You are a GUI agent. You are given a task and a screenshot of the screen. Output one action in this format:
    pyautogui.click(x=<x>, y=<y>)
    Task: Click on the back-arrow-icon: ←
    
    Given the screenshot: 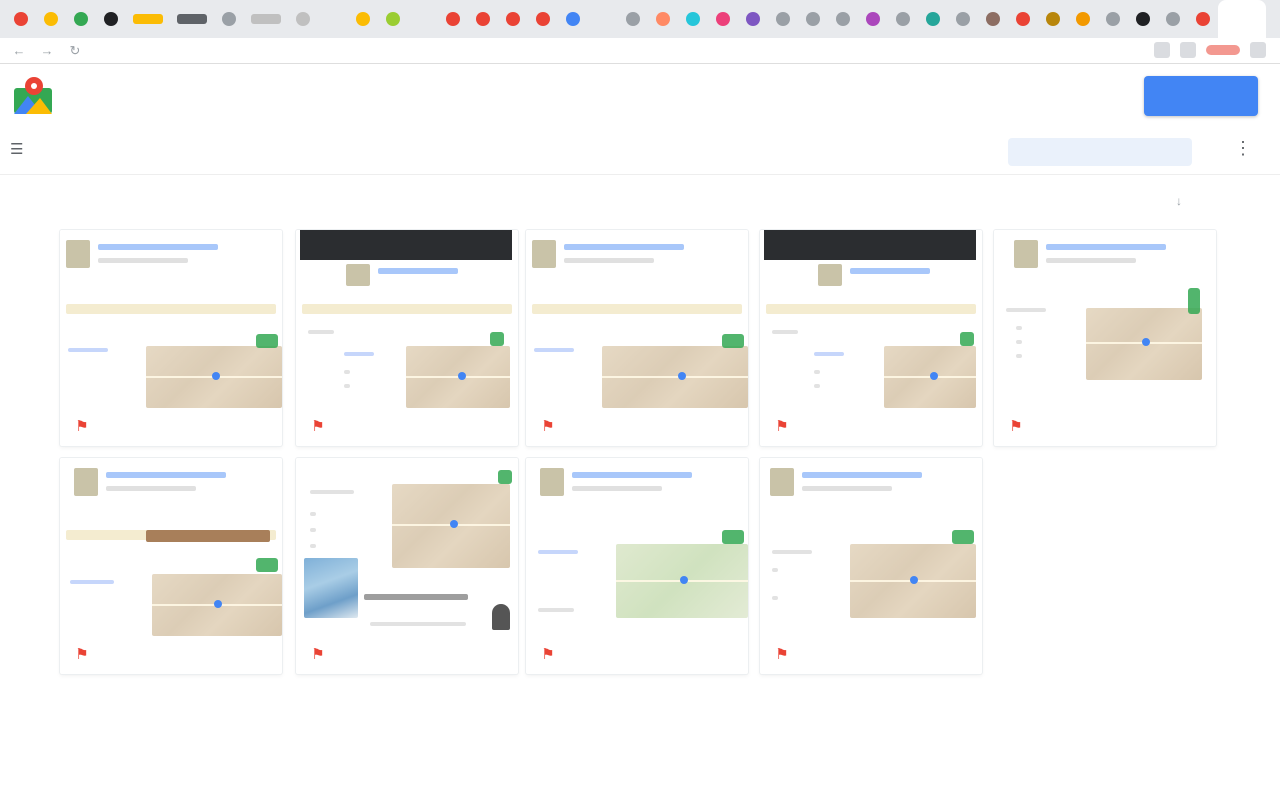 What is the action you would take?
    pyautogui.click(x=19, y=51)
    